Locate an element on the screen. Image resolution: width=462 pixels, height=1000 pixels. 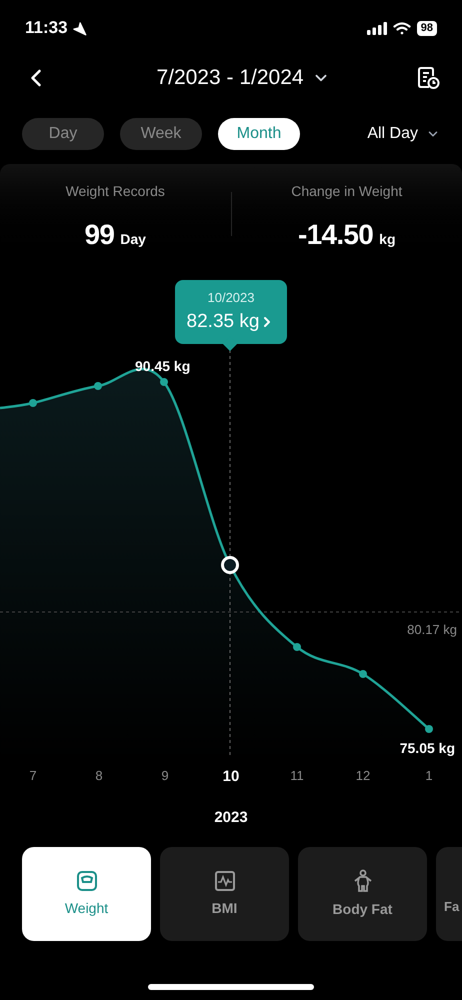
range-tab: Week is located at coordinates (161, 134).